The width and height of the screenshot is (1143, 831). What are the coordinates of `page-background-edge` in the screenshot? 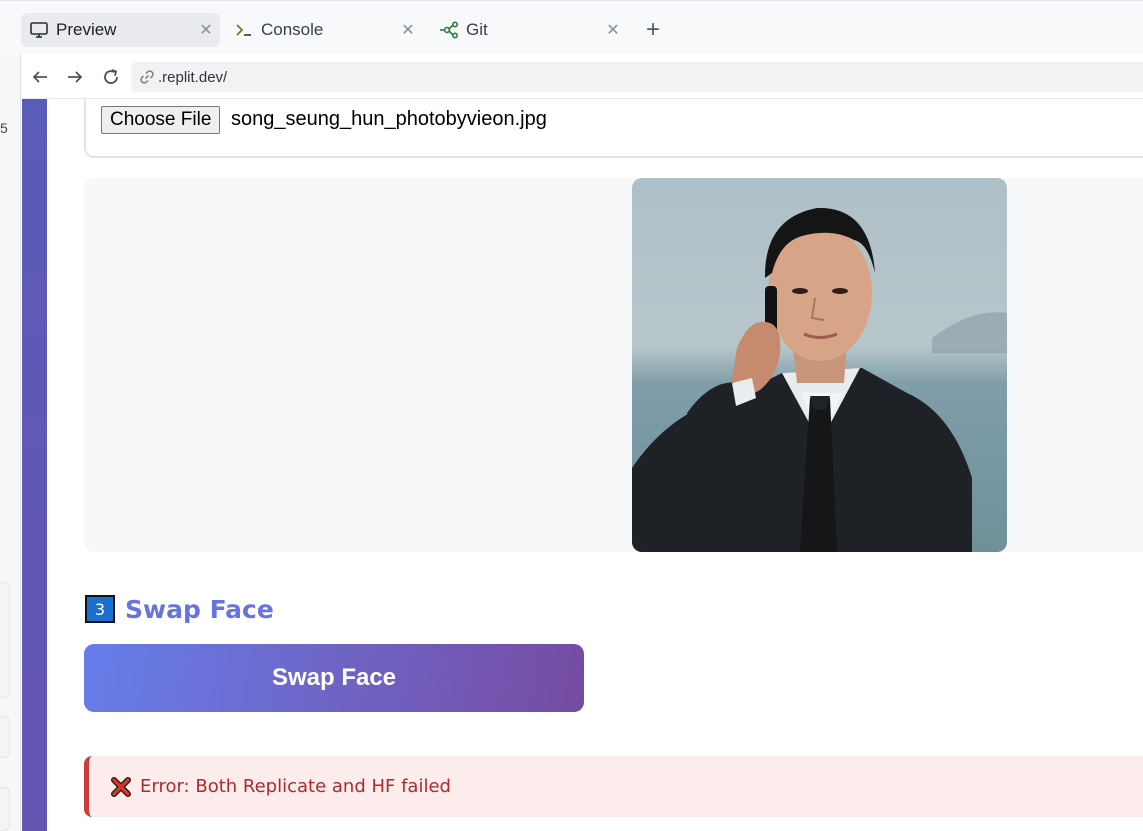 It's located at (34, 465).